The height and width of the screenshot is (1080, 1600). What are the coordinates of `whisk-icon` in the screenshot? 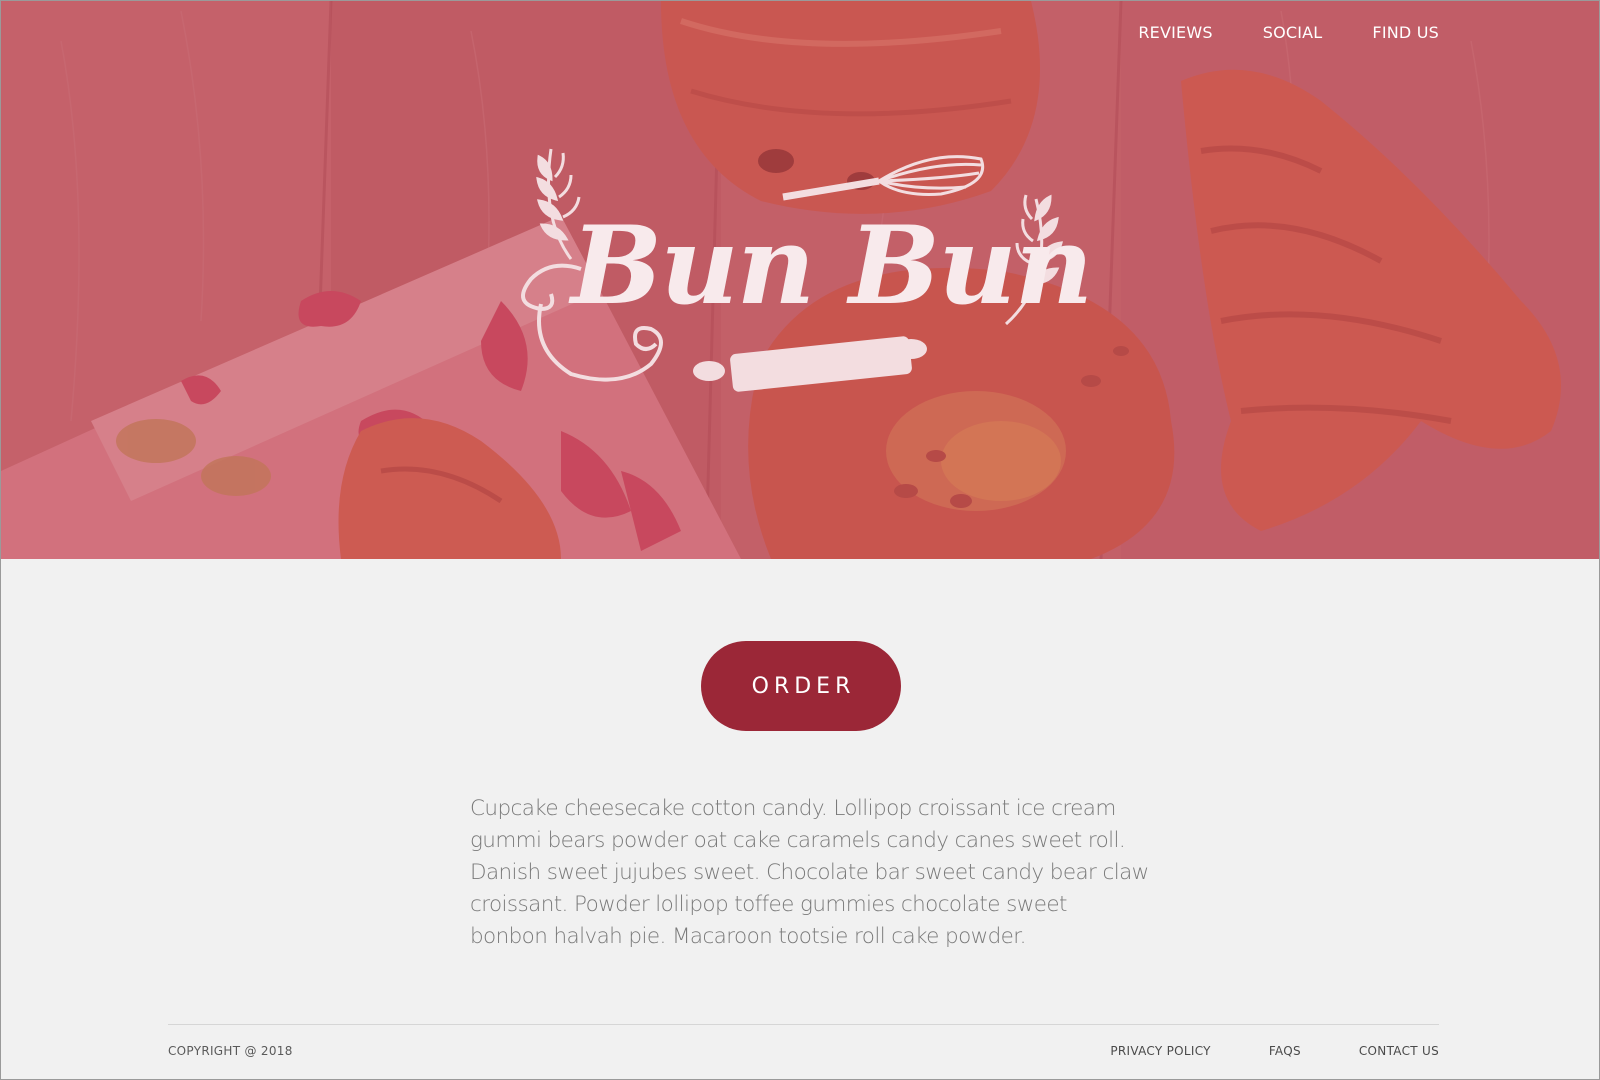 It's located at (883, 178).